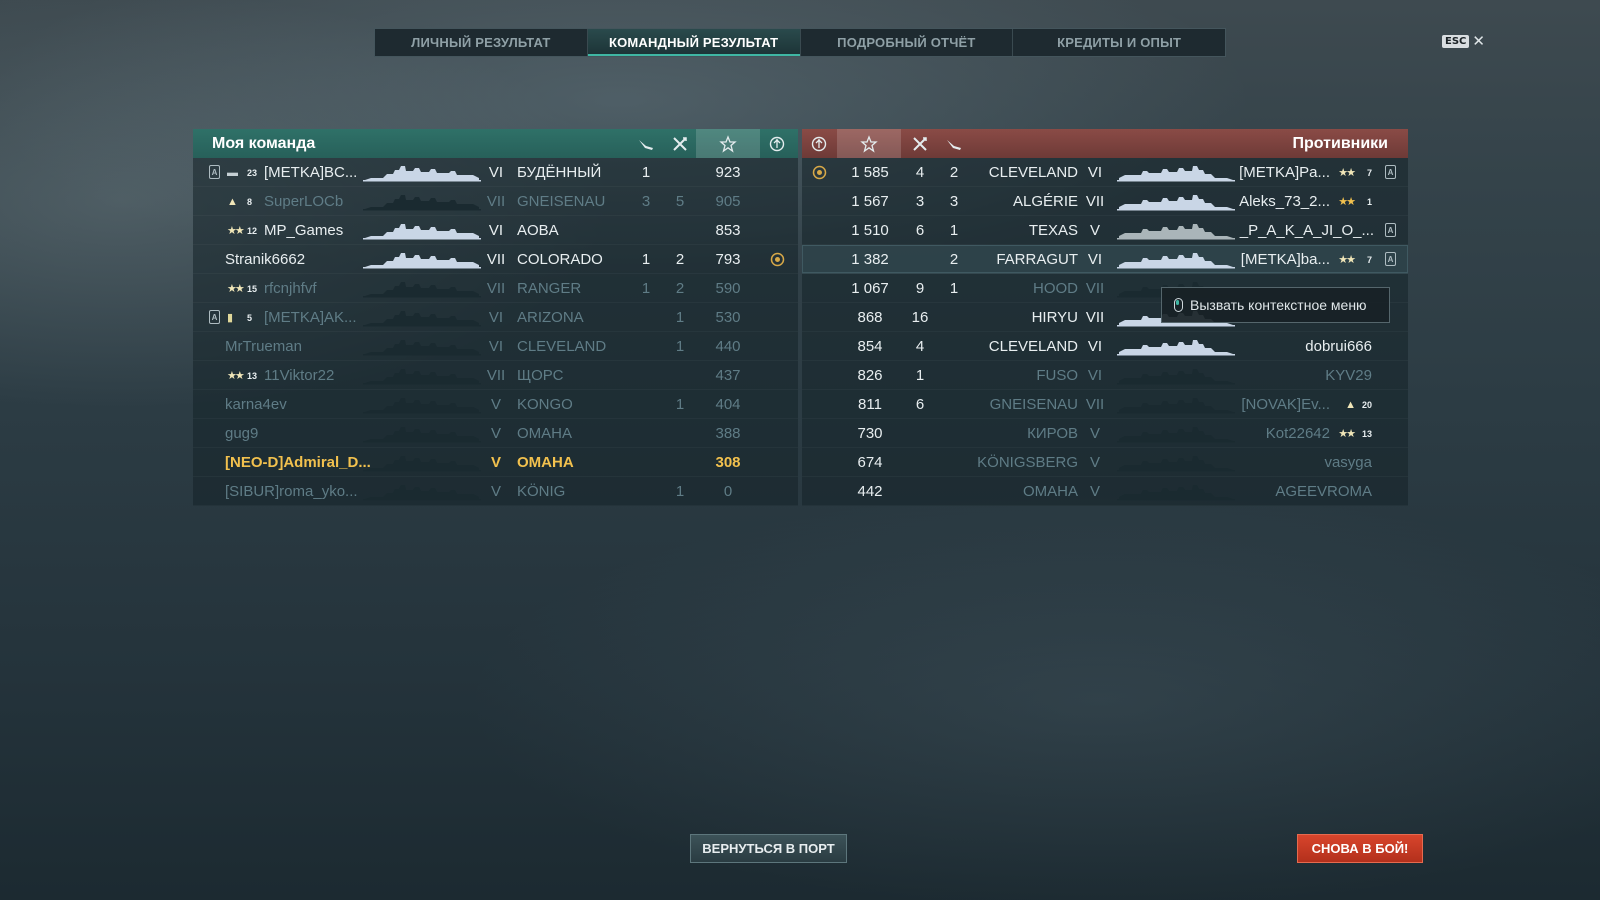  Describe the element at coordinates (646, 259) in the screenshot. I see `plane-kills: 1` at that location.